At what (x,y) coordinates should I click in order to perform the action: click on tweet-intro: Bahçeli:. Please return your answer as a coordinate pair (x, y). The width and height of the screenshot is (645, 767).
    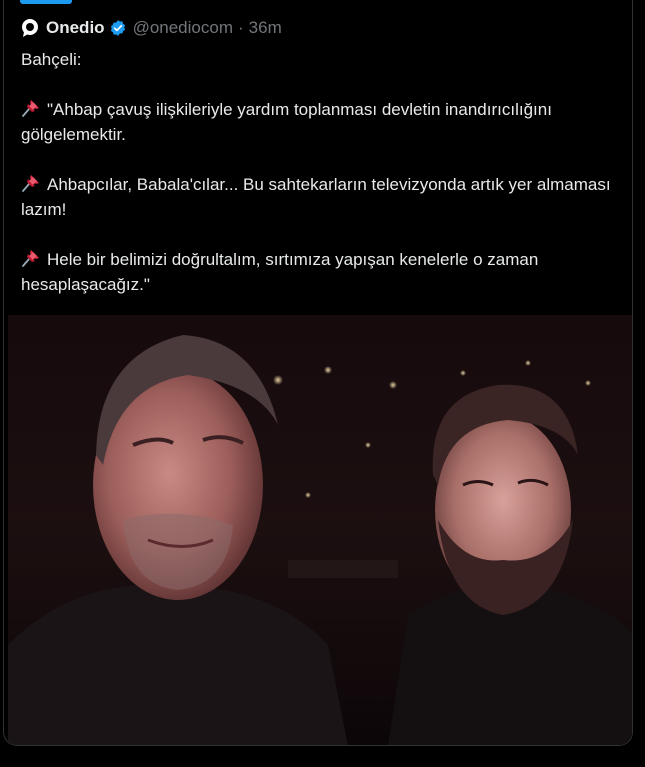
    Looking at the image, I should click on (51, 59).